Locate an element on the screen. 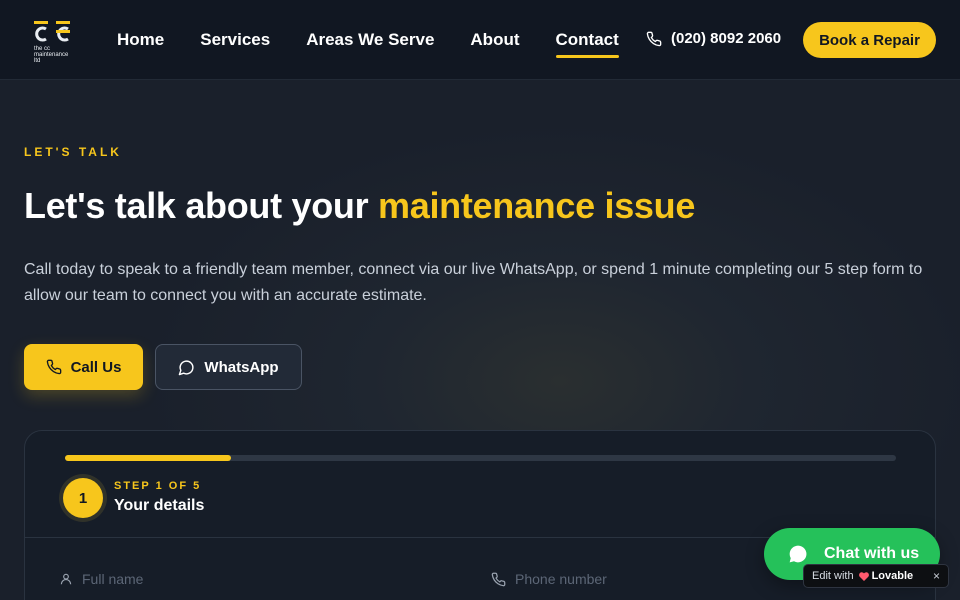 The width and height of the screenshot is (960, 600). full-name-placeholder: Full name is located at coordinates (113, 579).